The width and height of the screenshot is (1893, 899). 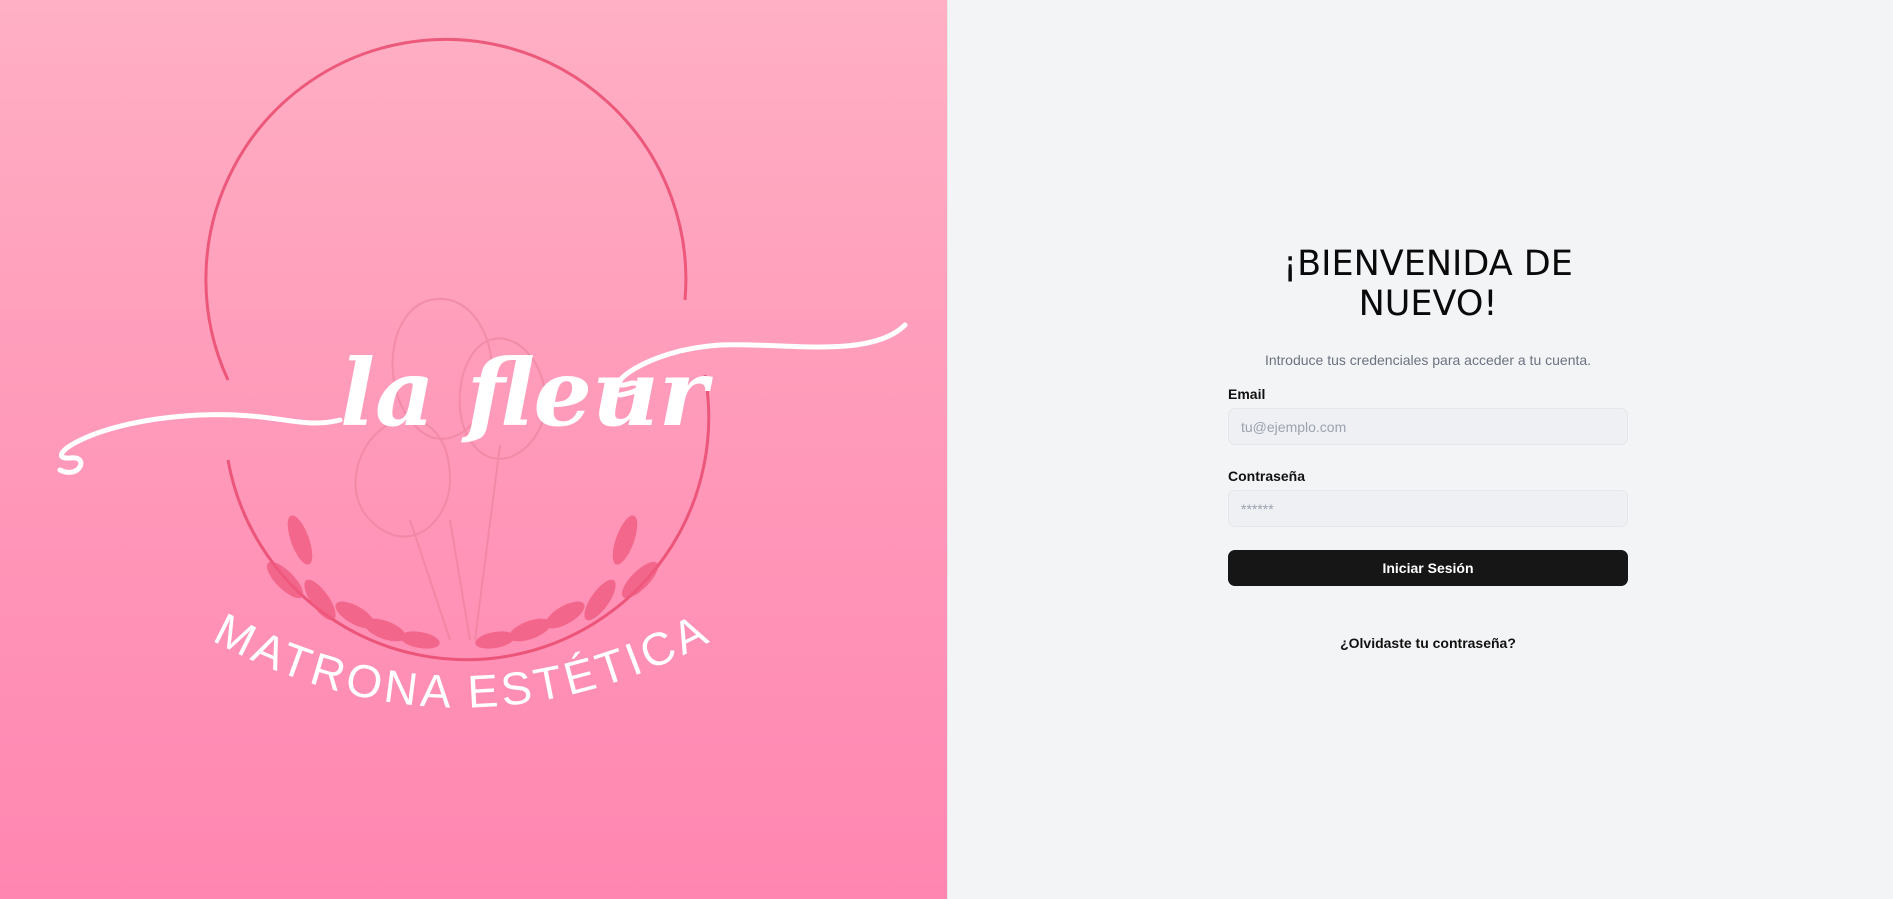 I want to click on welcome-title: ¡BIENVENIDA DE NUEVO!, so click(x=1428, y=284).